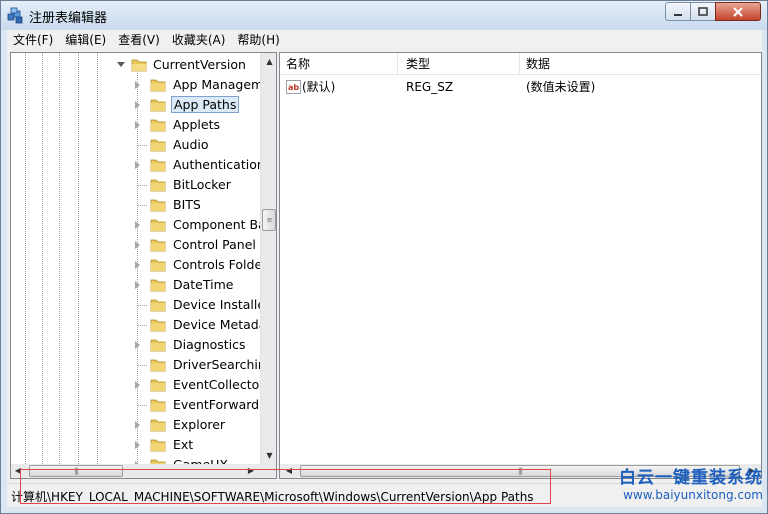  Describe the element at coordinates (216, 364) in the screenshot. I see `tree-node-label: DriverSearching` at that location.